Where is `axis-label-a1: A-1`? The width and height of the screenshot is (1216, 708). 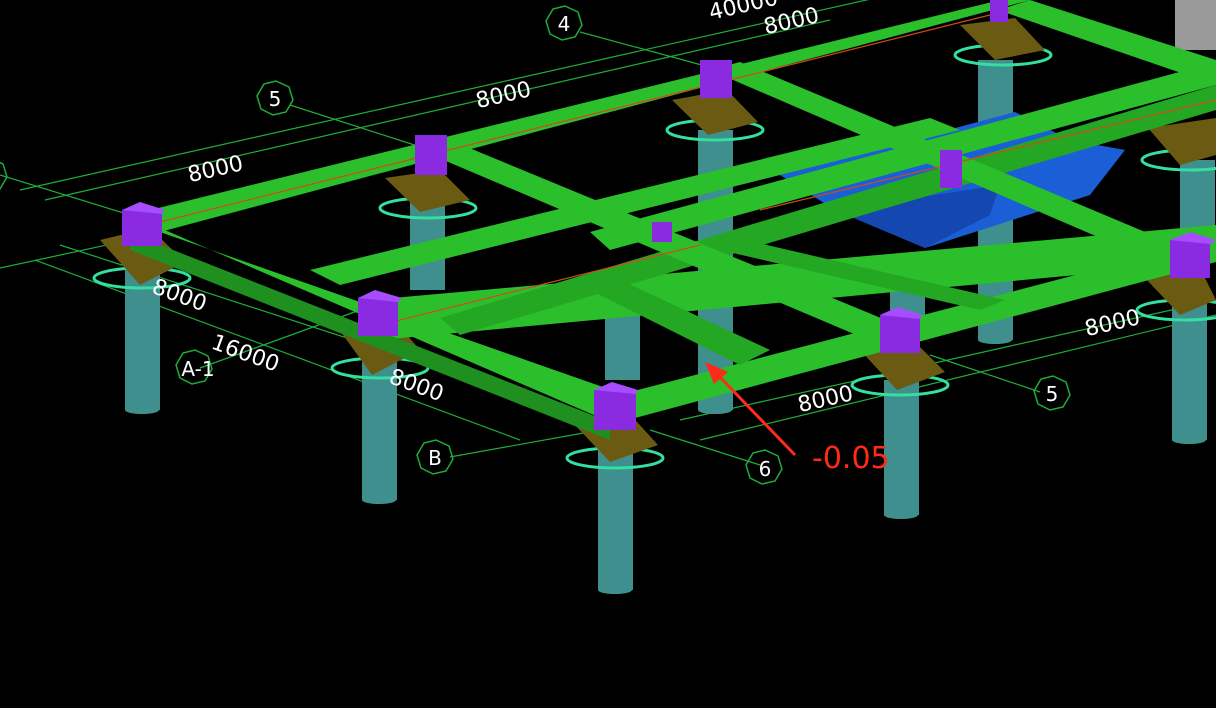
axis-label-a1: A-1 is located at coordinates (197, 369).